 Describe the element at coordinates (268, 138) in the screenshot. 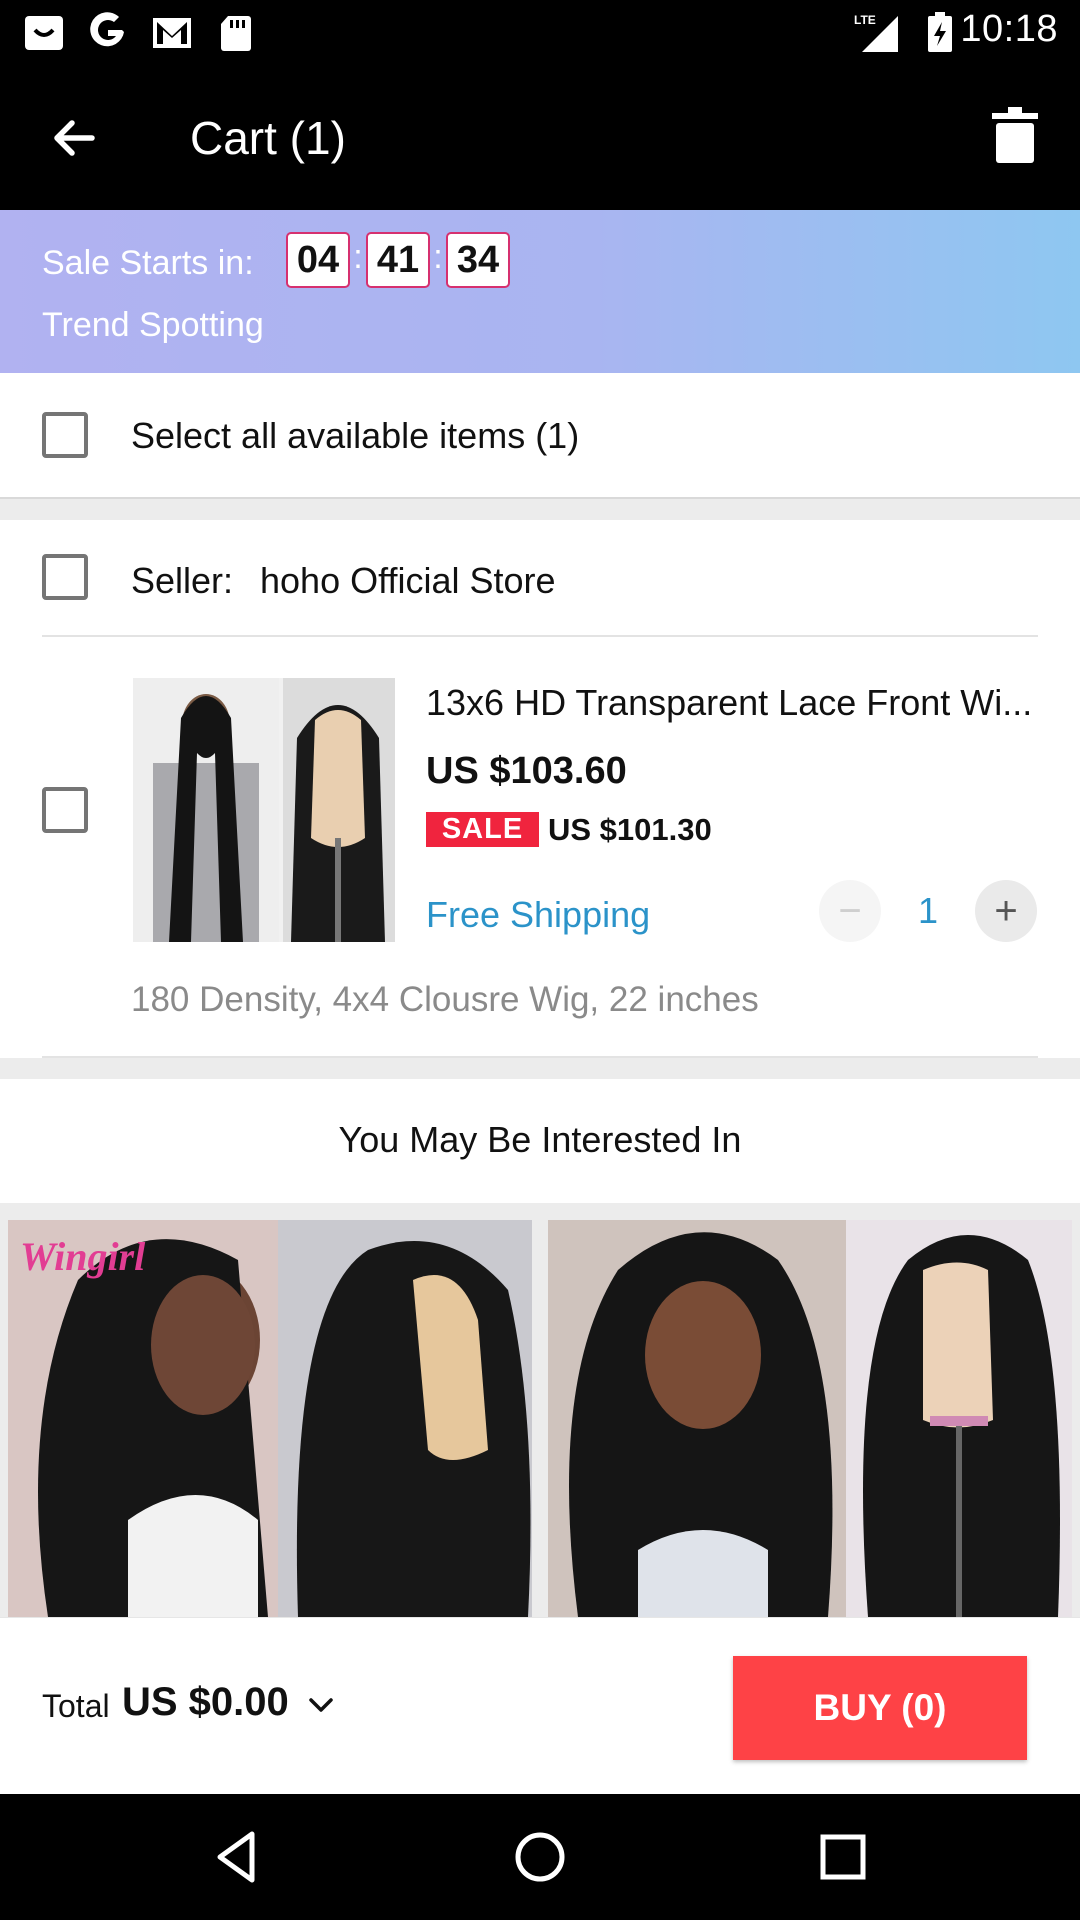

I see `page-title: Cart (1)` at that location.